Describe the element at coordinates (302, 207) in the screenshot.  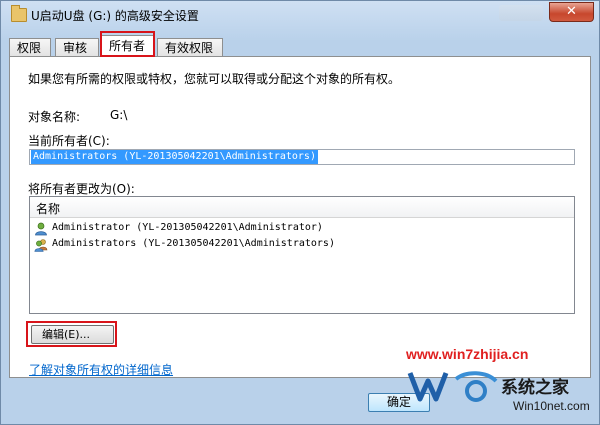
I see `list-header-name: 名称` at that location.